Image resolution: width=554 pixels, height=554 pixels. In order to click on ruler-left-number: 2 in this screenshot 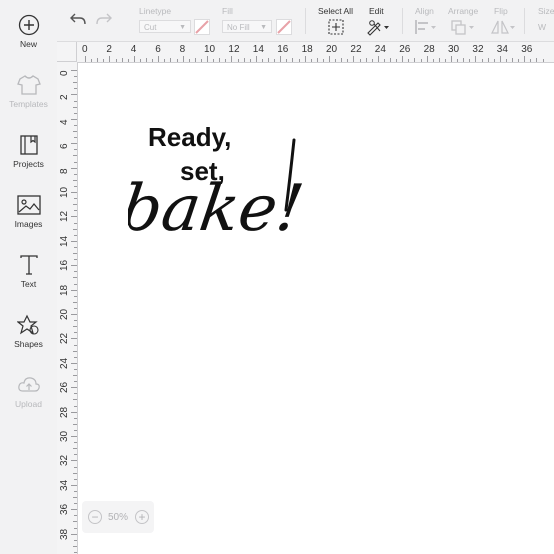, I will do `click(64, 97)`.